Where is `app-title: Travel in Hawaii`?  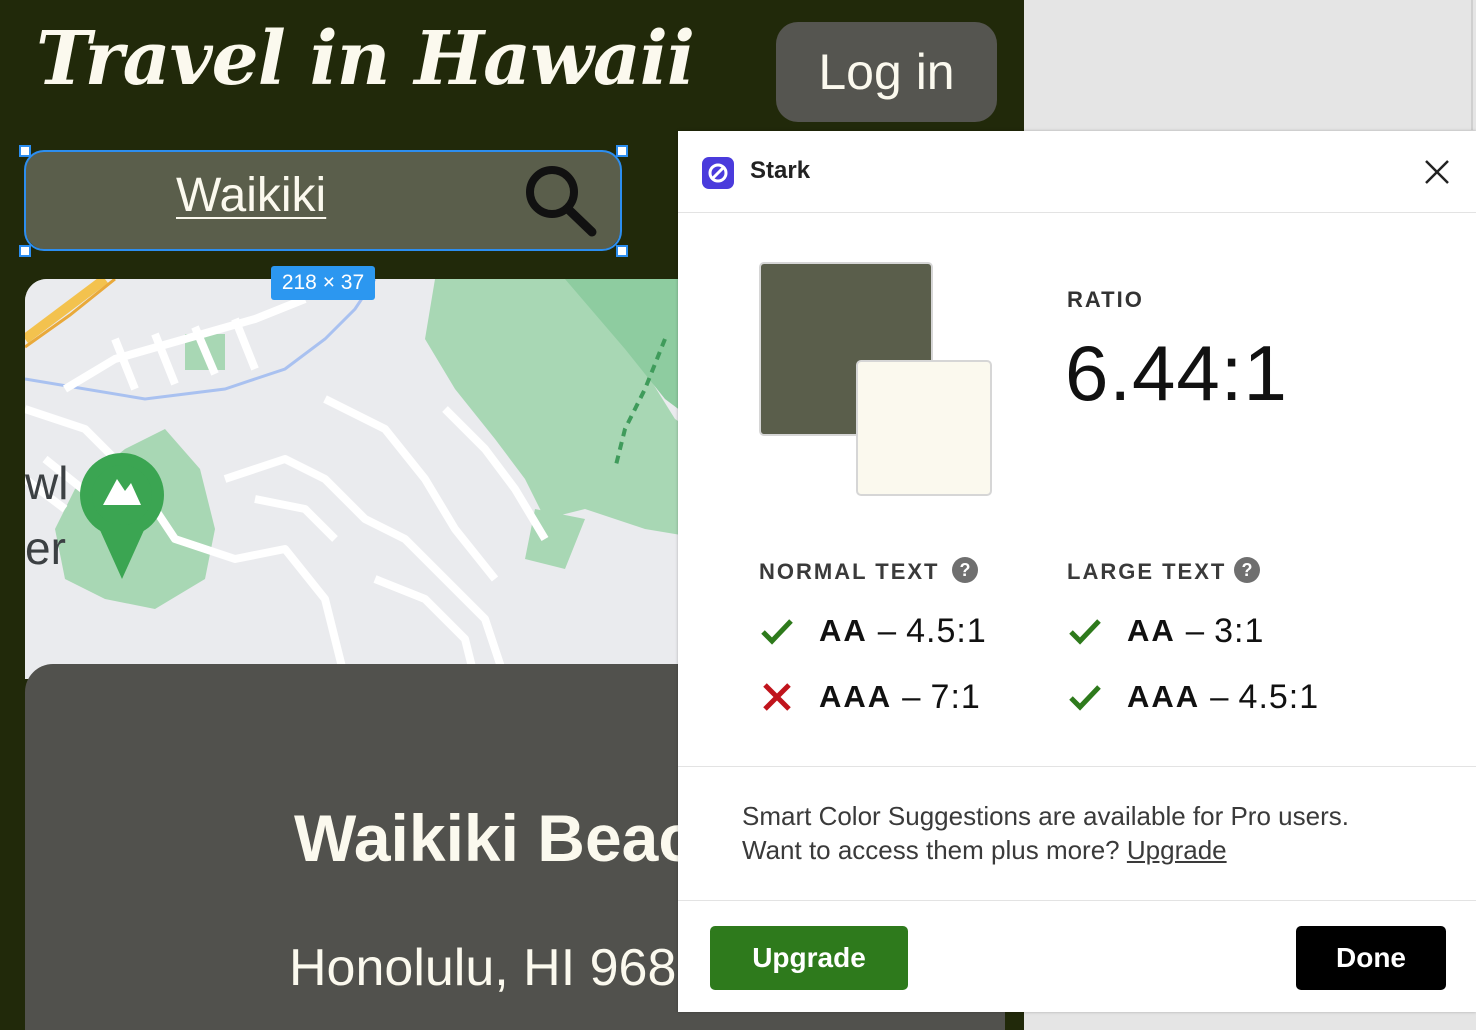 app-title: Travel in Hawaii is located at coordinates (365, 59).